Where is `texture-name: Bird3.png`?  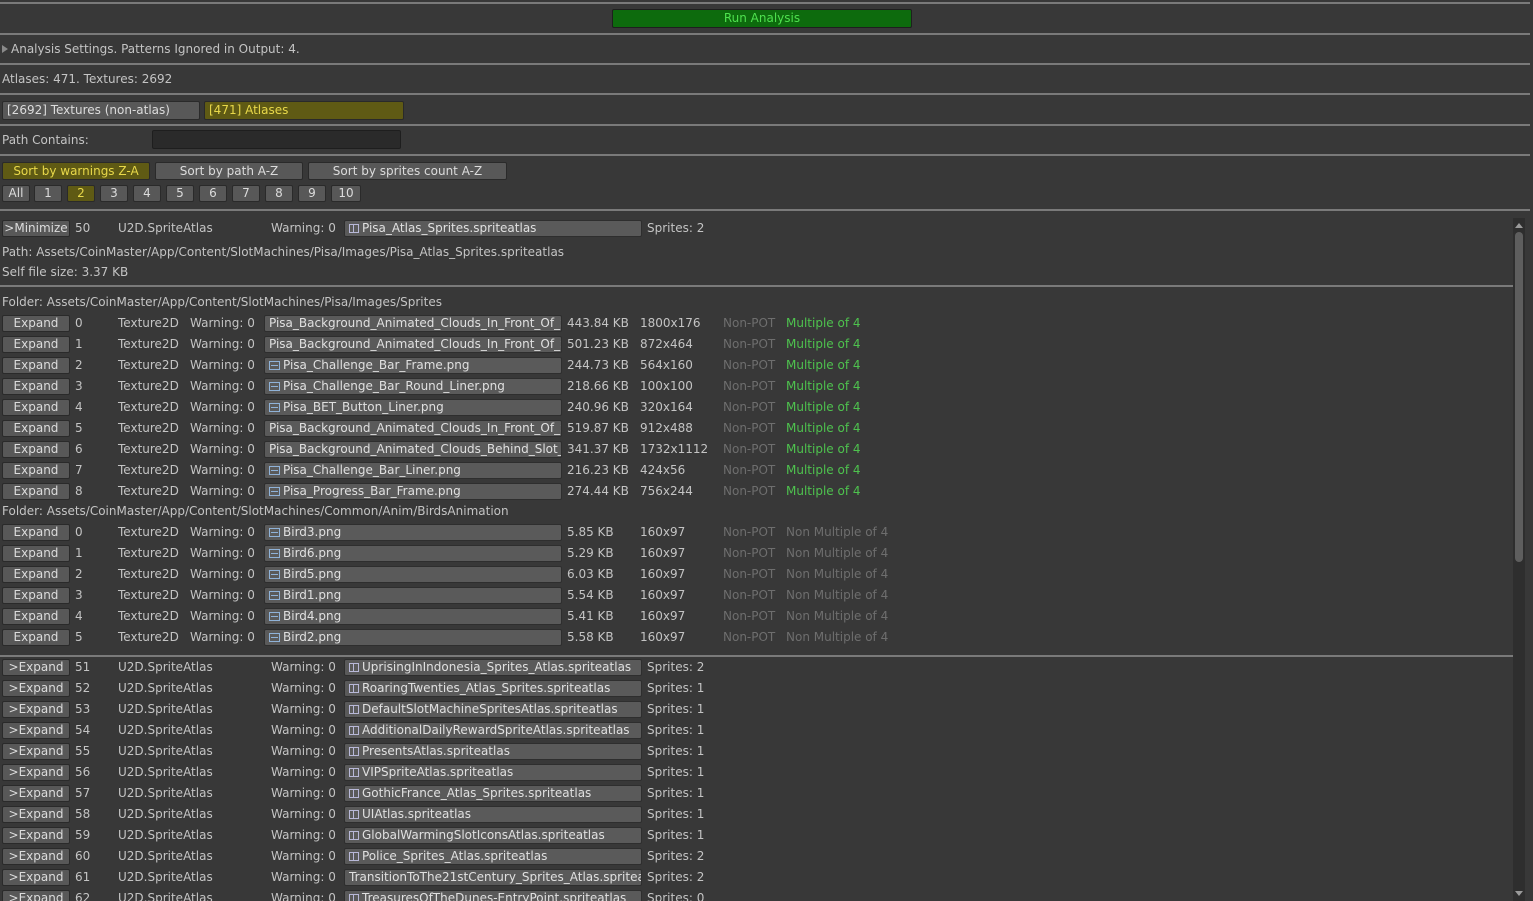
texture-name: Bird3.png is located at coordinates (312, 532).